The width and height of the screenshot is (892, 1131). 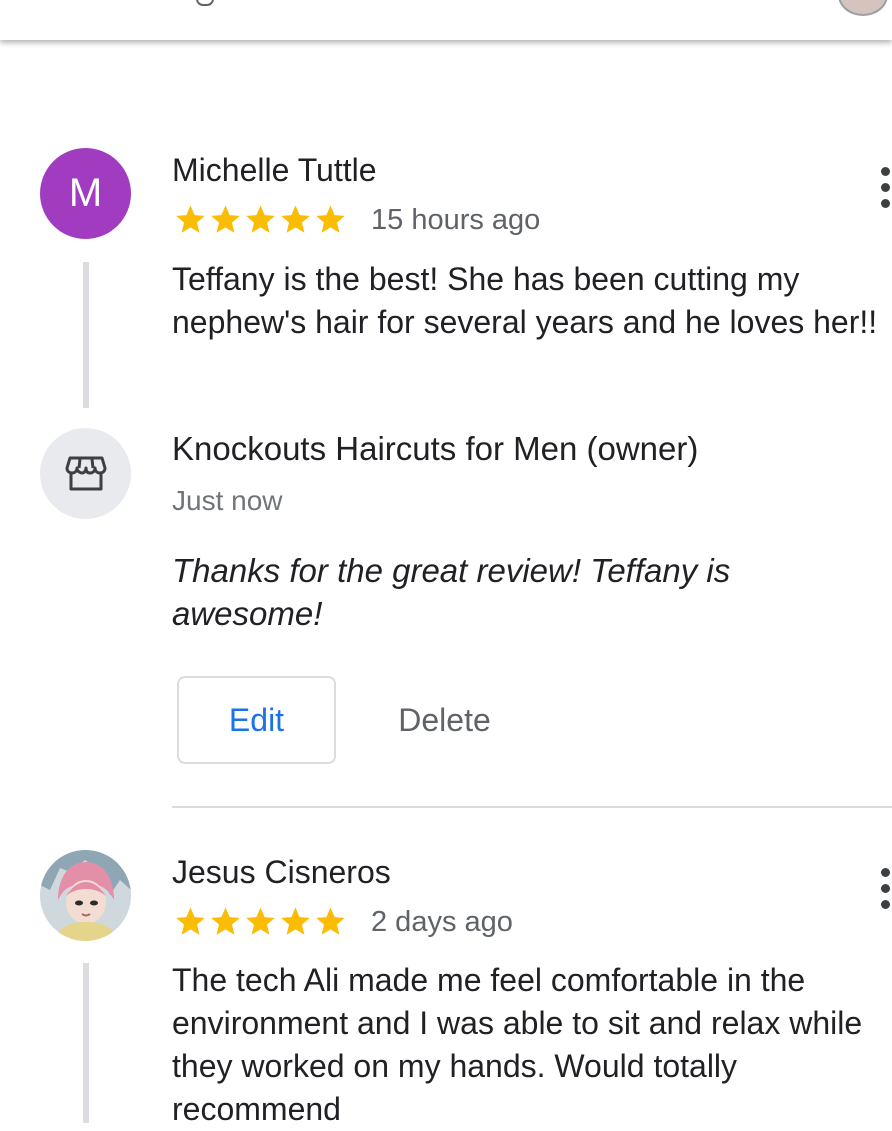 I want to click on review-time: 2 days ago, so click(x=442, y=922).